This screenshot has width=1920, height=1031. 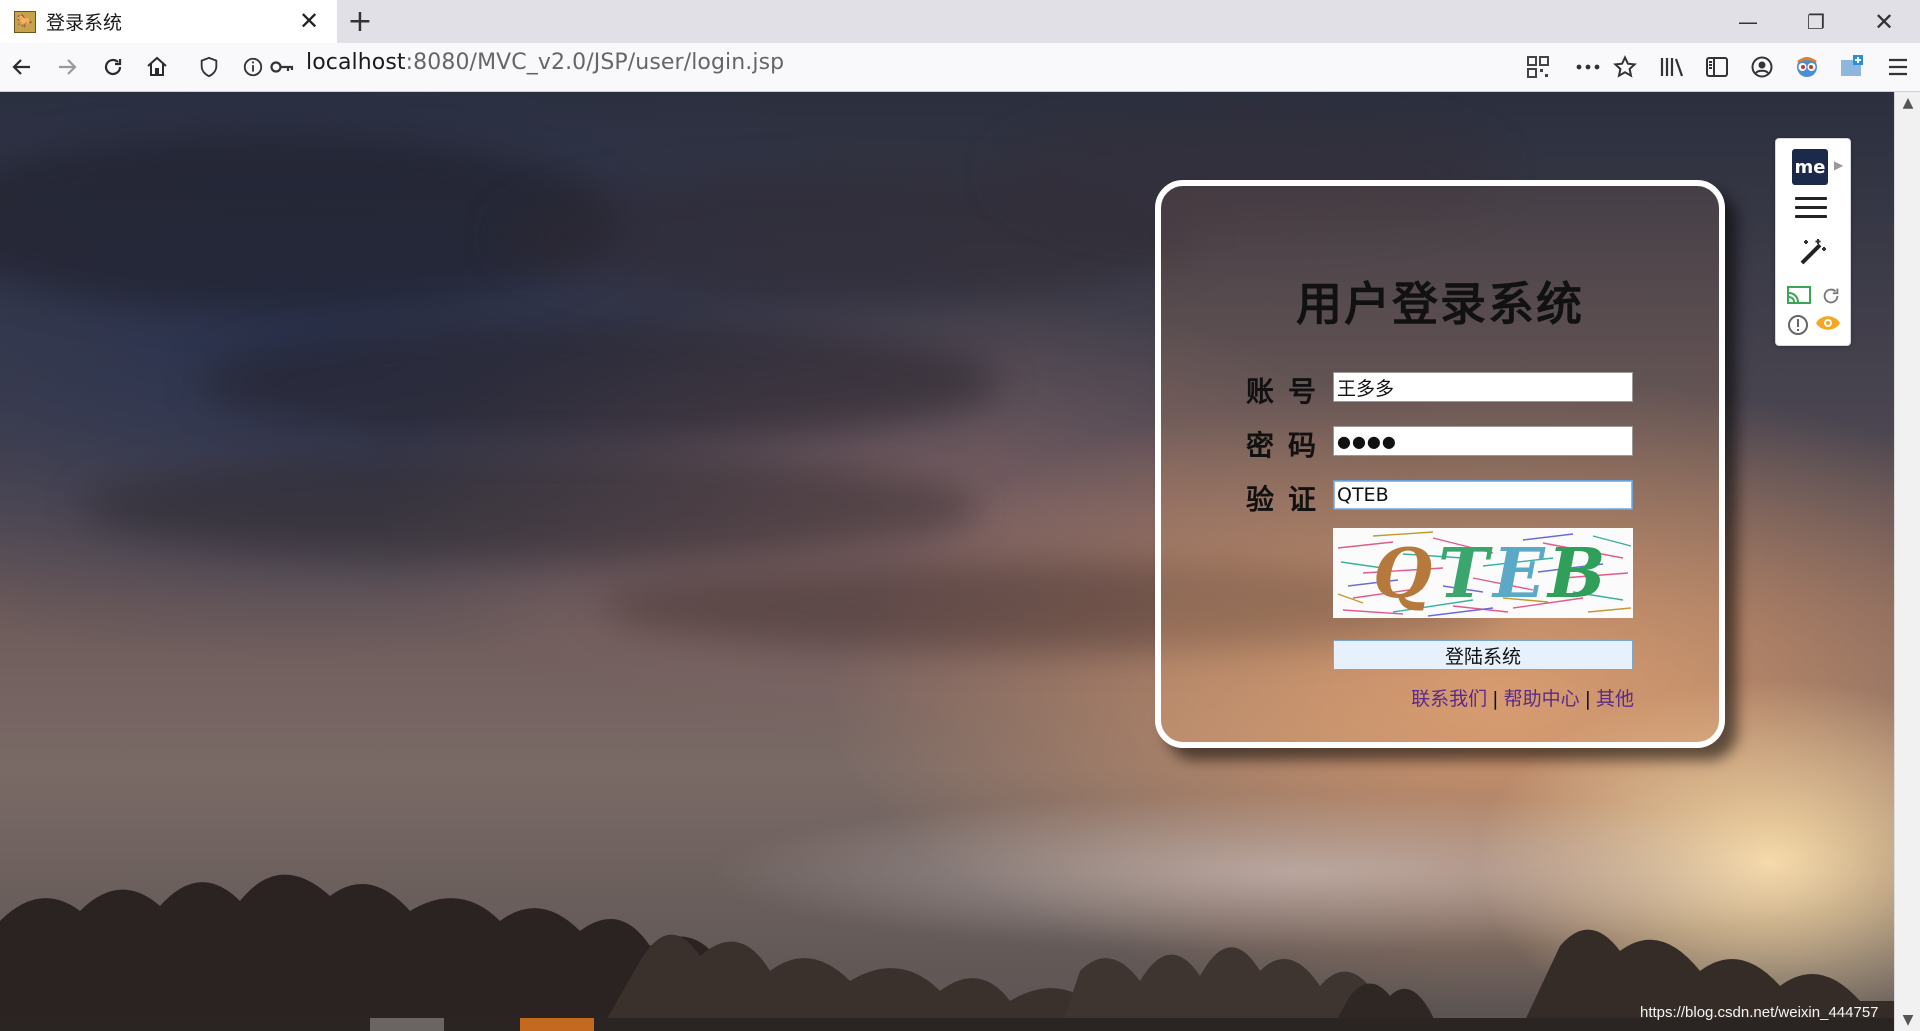 I want to click on favicon-icon: 🐎, so click(x=25, y=21).